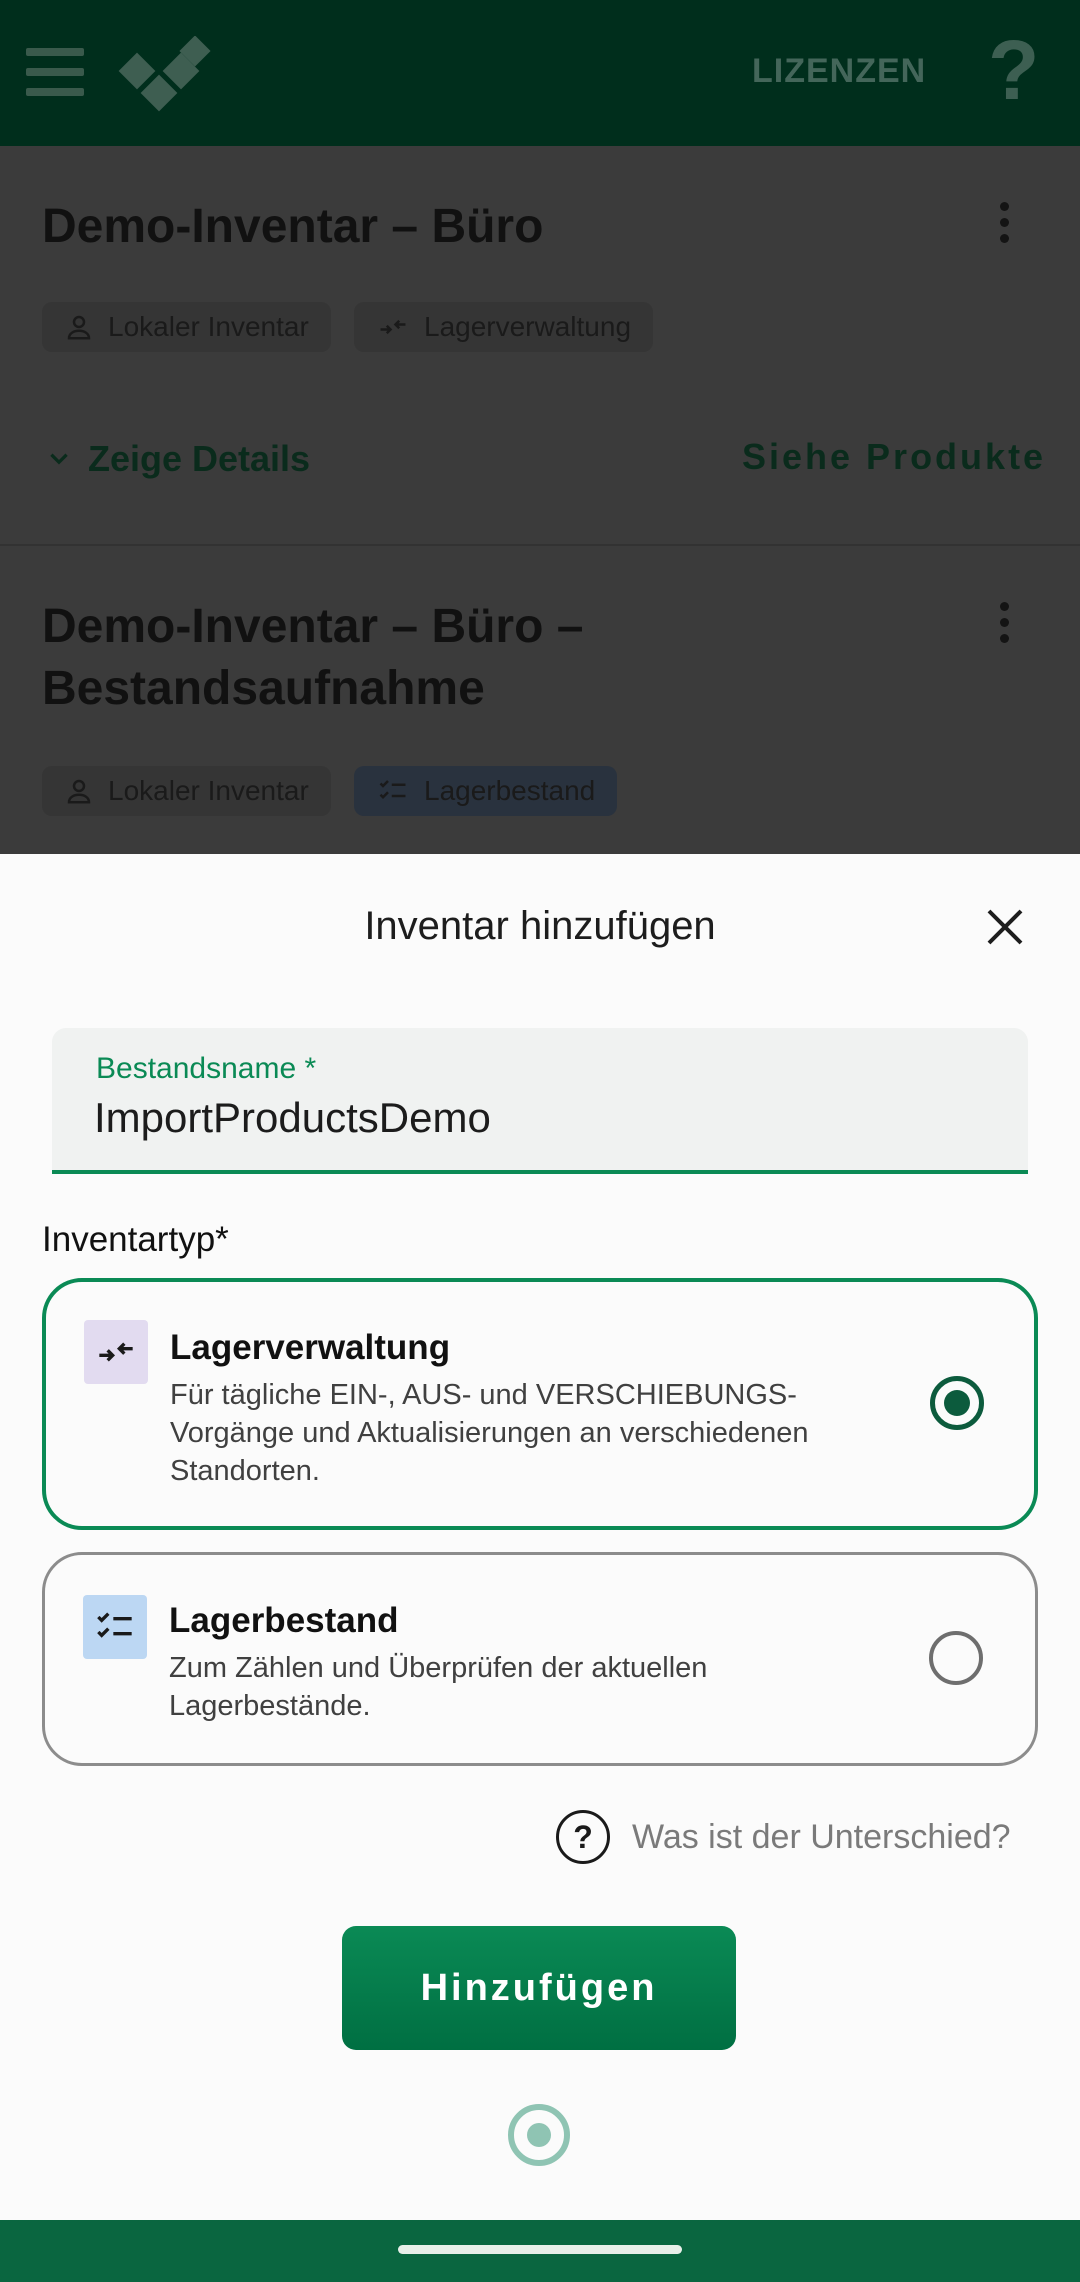 The image size is (1080, 2282). What do you see at coordinates (540, 73) in the screenshot?
I see `app-bar: LIZENZEN ?` at bounding box center [540, 73].